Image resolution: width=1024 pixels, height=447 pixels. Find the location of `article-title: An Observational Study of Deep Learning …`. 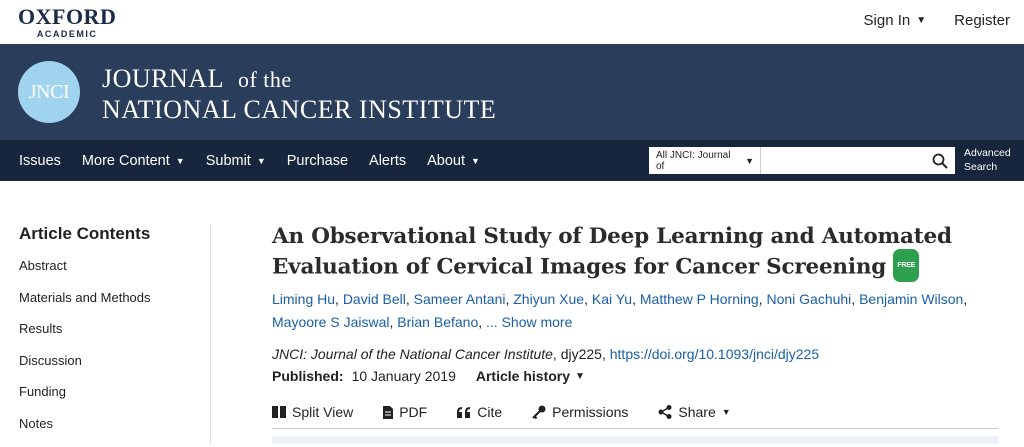

article-title: An Observational Study of Deep Learning … is located at coordinates (642, 253).